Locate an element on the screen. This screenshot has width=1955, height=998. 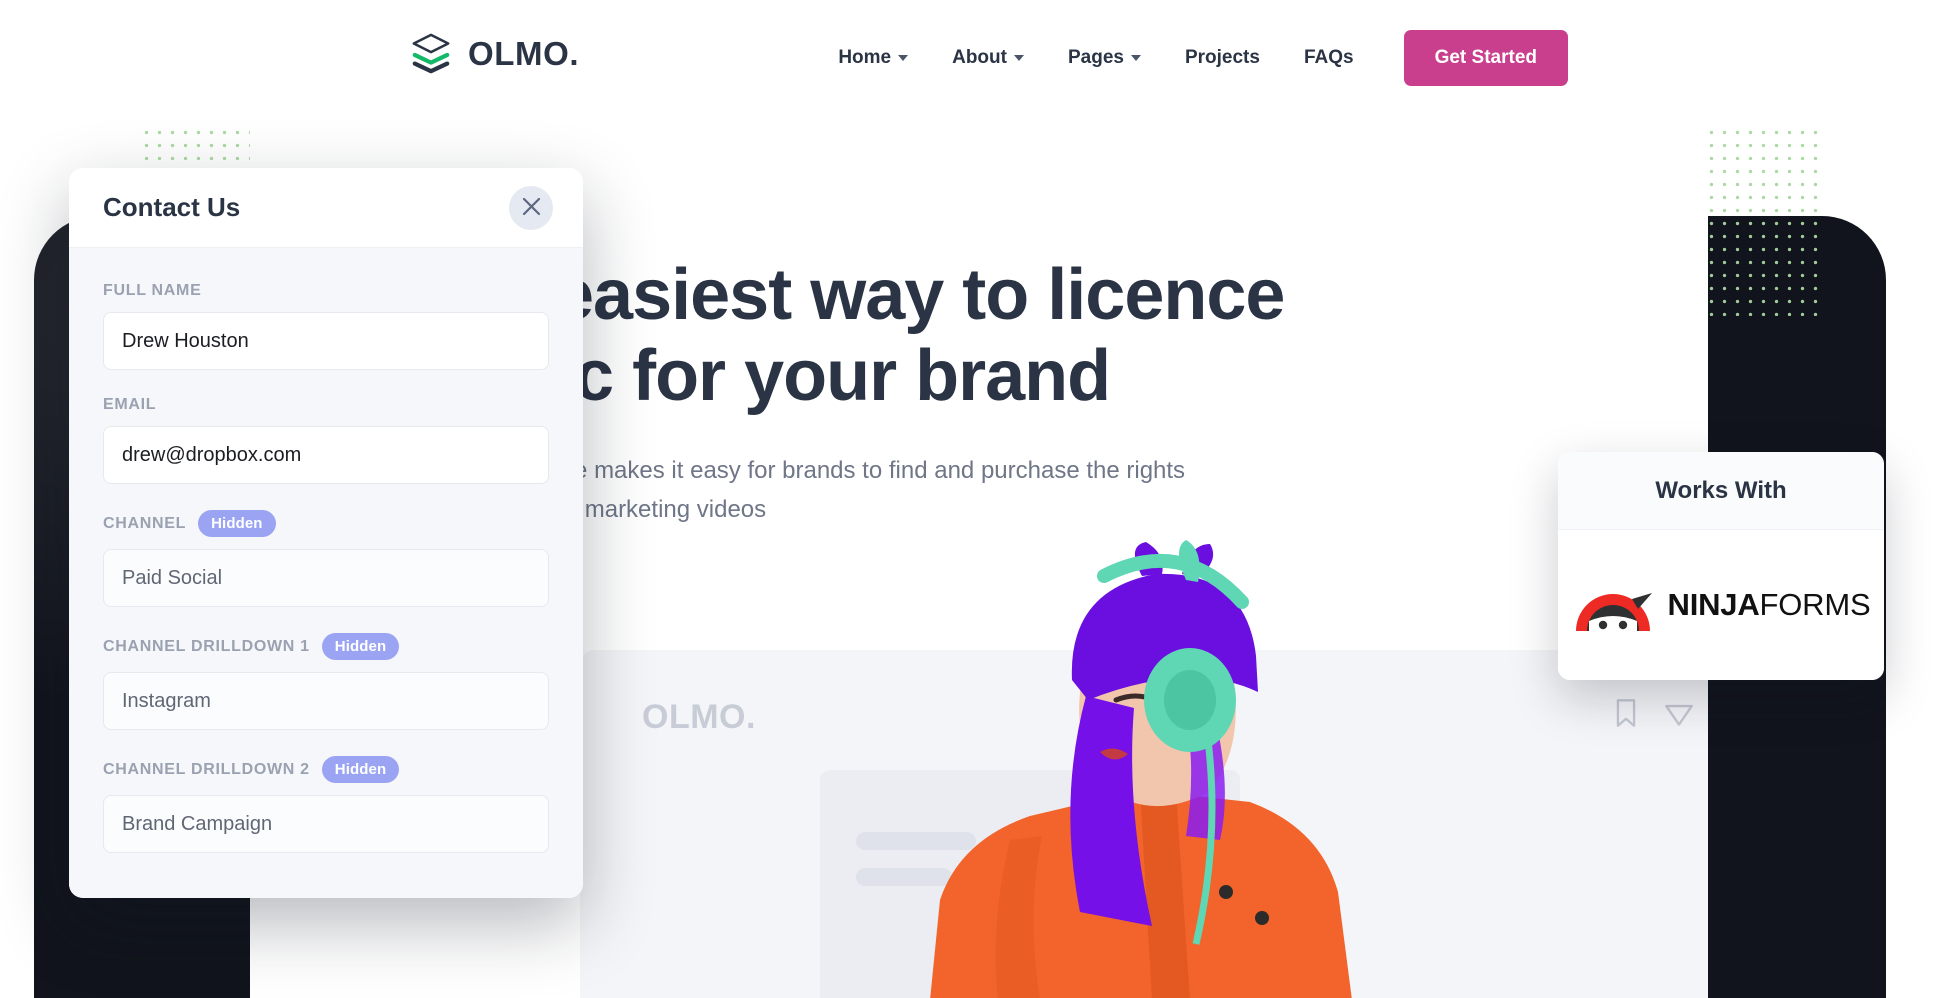
nav-item-about: About is located at coordinates (988, 58).